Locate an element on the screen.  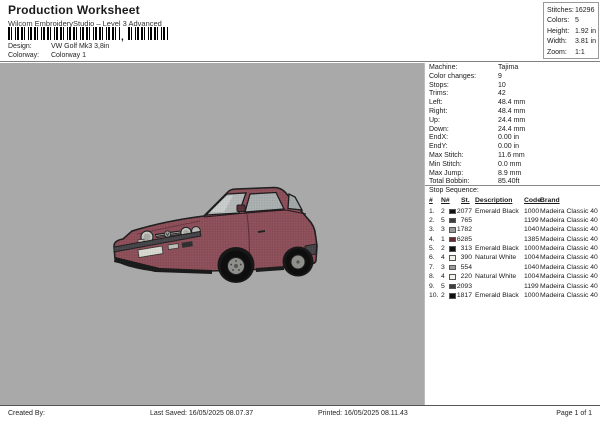
design-preview-car is located at coordinates (215, 234).